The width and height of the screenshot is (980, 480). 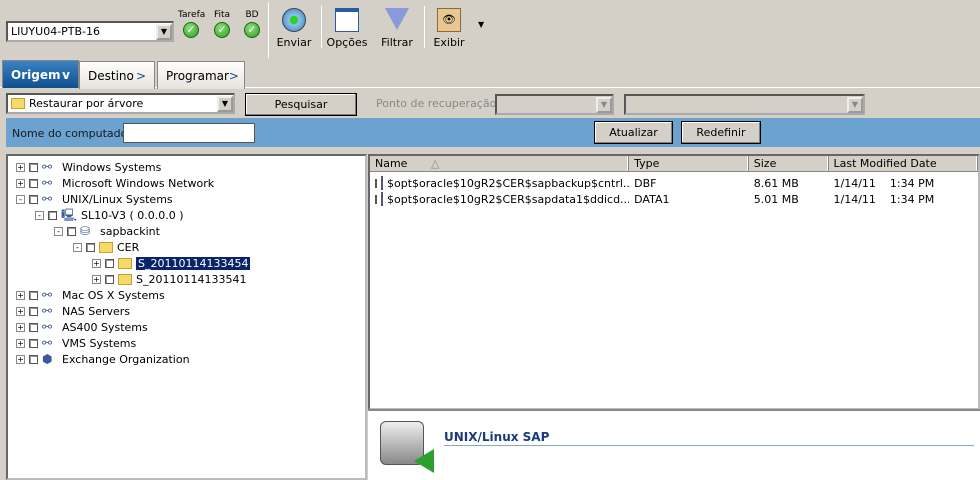 I want to click on status-label: Fita, so click(x=222, y=15).